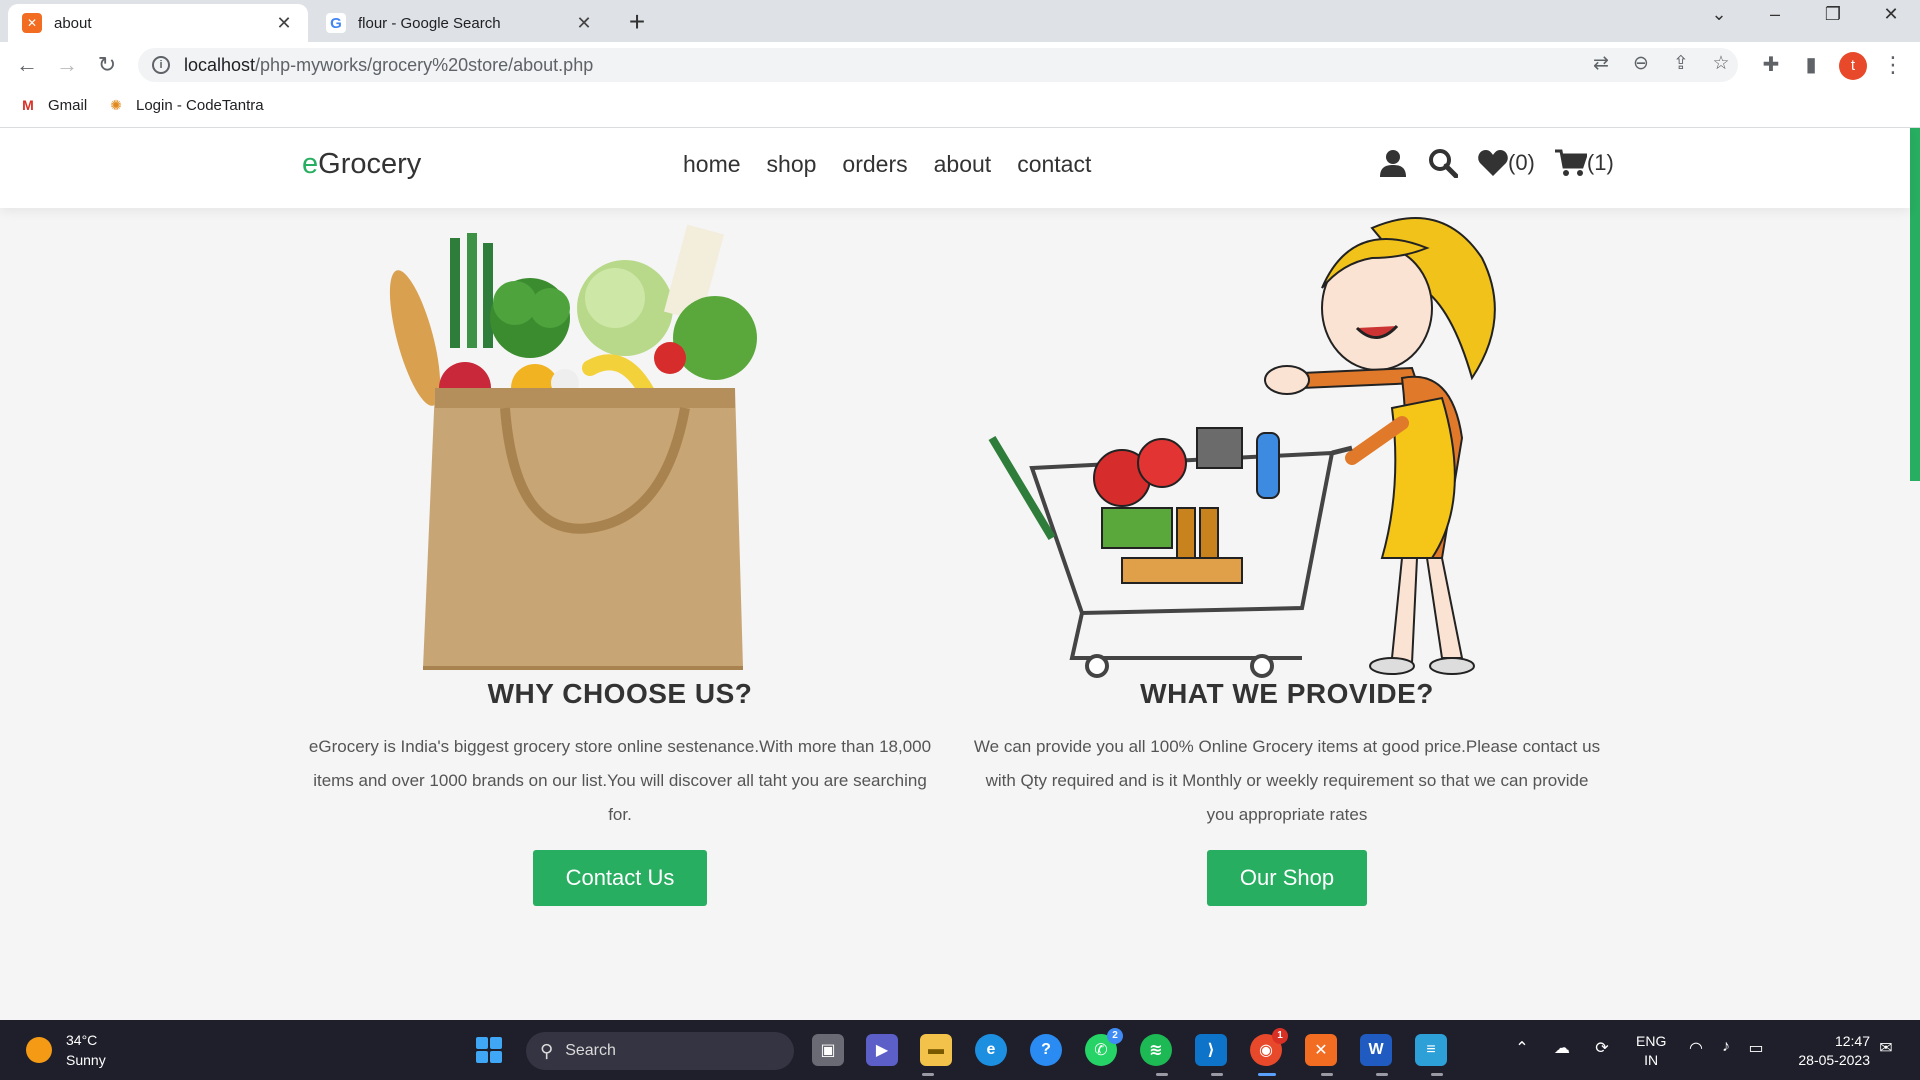 This screenshot has width=1920, height=1080. What do you see at coordinates (1853, 66) in the screenshot?
I see `profile-avatar: t` at bounding box center [1853, 66].